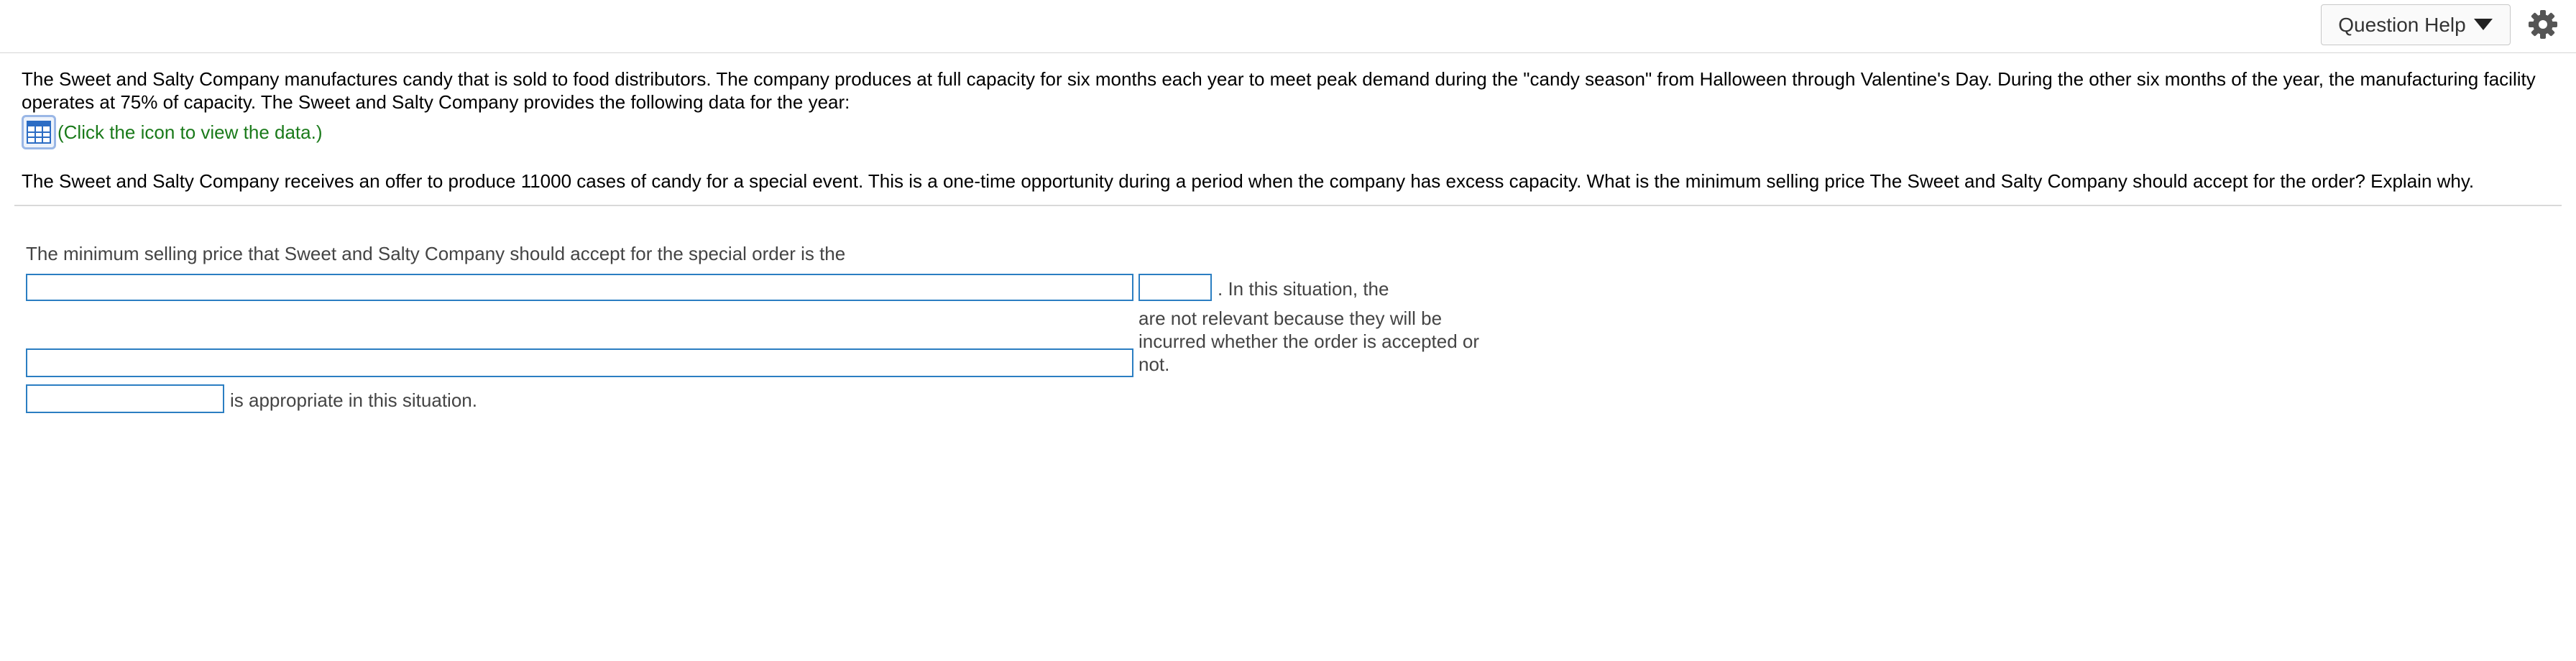  I want to click on table-icon, so click(39, 132).